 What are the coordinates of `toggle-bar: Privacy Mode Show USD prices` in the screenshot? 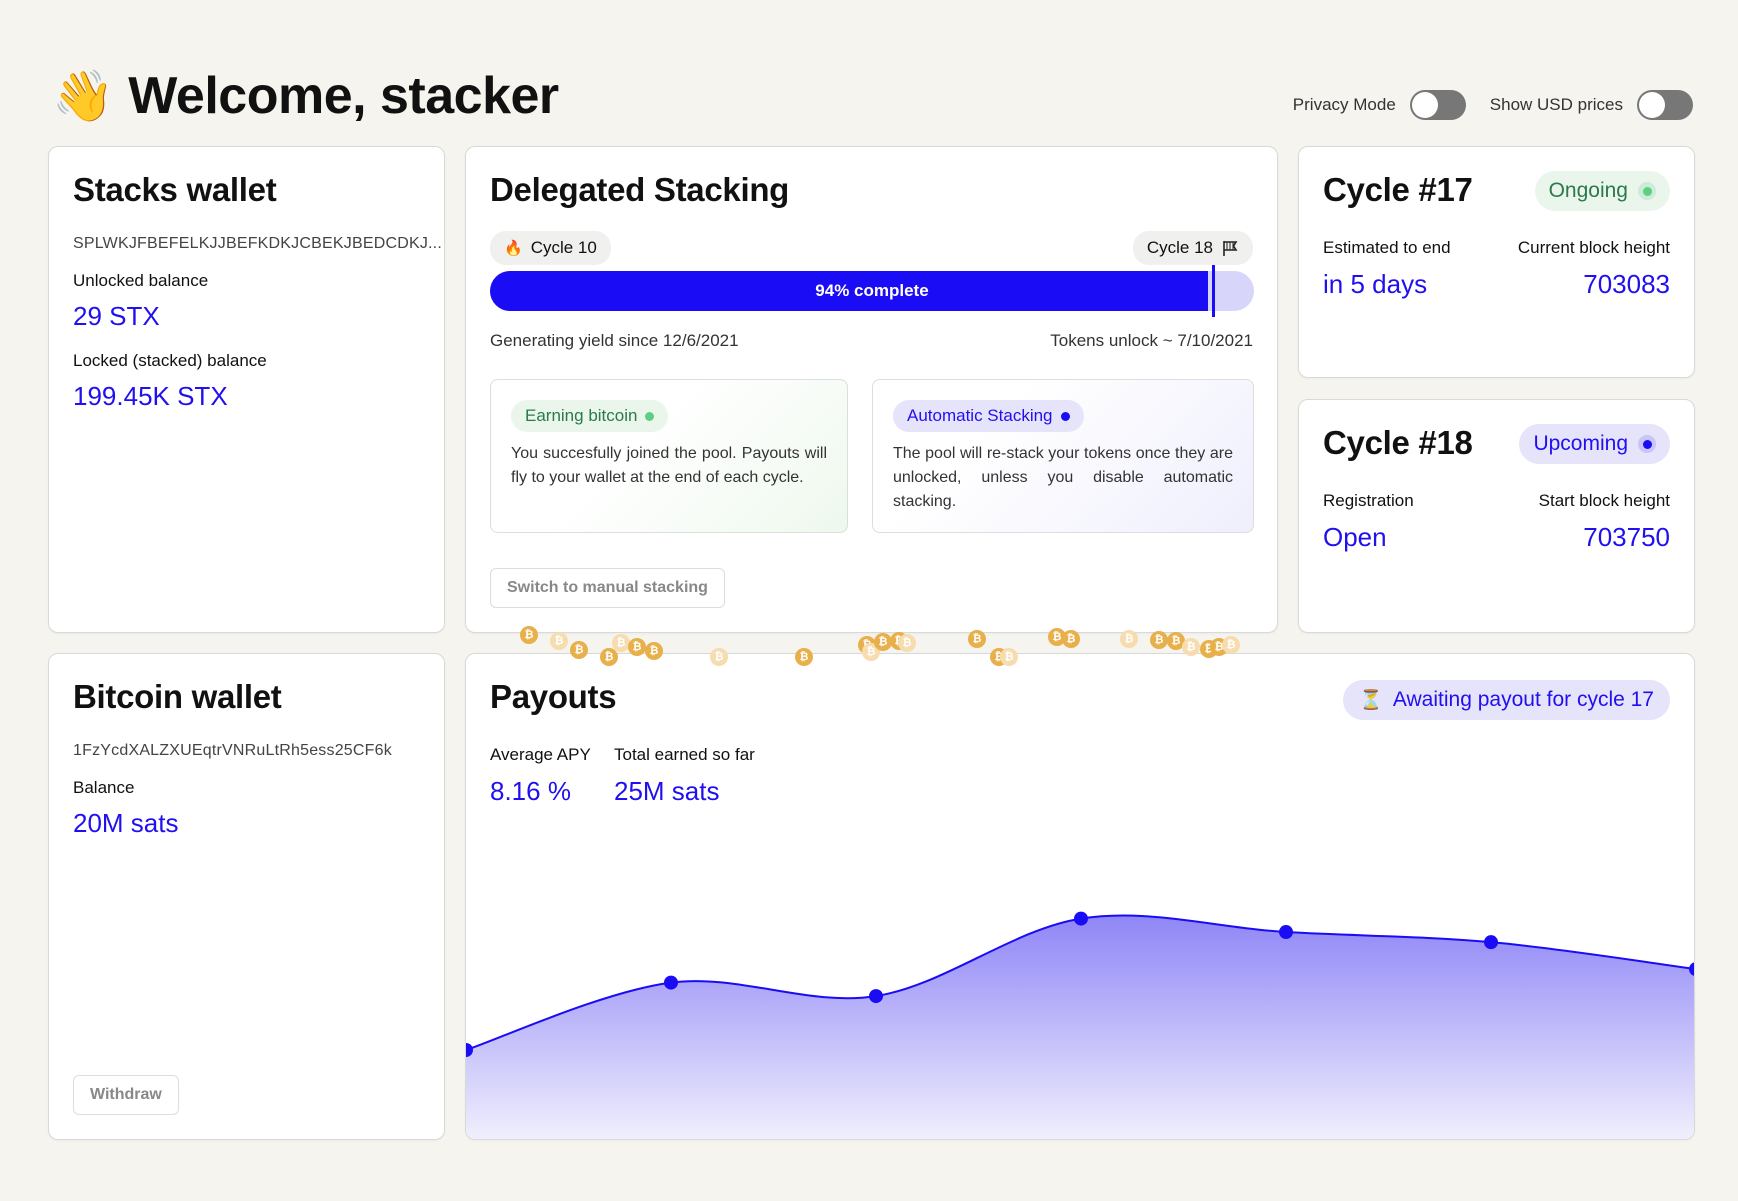 It's located at (1493, 105).